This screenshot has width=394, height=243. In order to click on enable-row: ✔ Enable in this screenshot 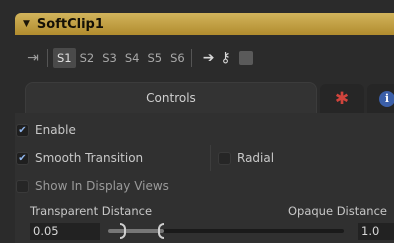, I will do `click(46, 130)`.